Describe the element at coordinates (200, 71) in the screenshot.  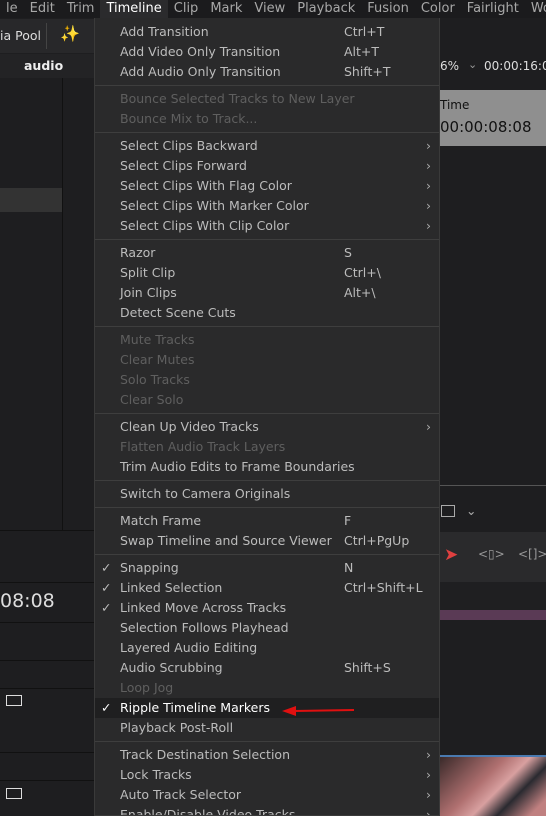
I see `menu-item-label: Add Audio Only Transition` at that location.